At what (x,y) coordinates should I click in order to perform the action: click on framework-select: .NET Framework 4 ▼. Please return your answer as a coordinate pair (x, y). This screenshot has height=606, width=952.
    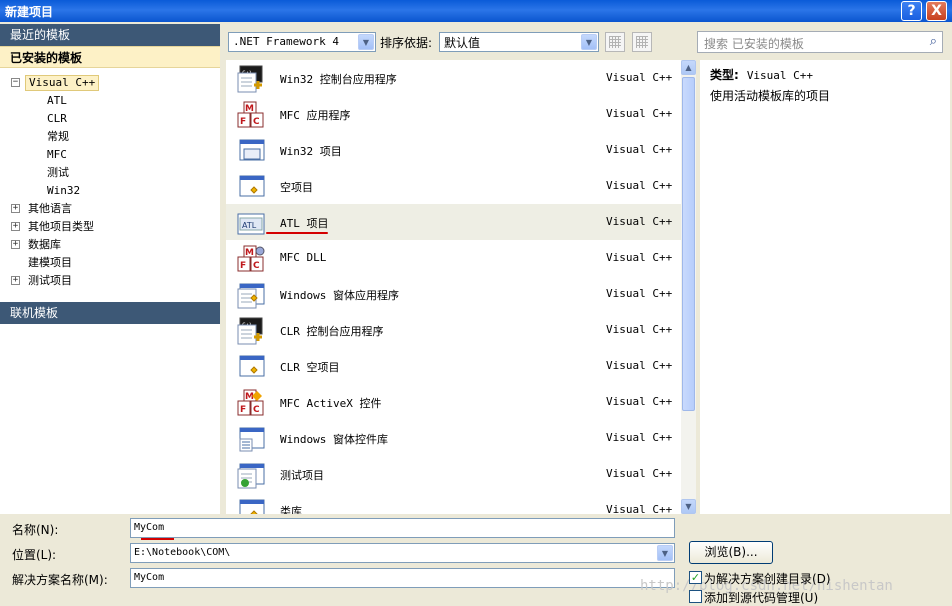
    Looking at the image, I should click on (302, 42).